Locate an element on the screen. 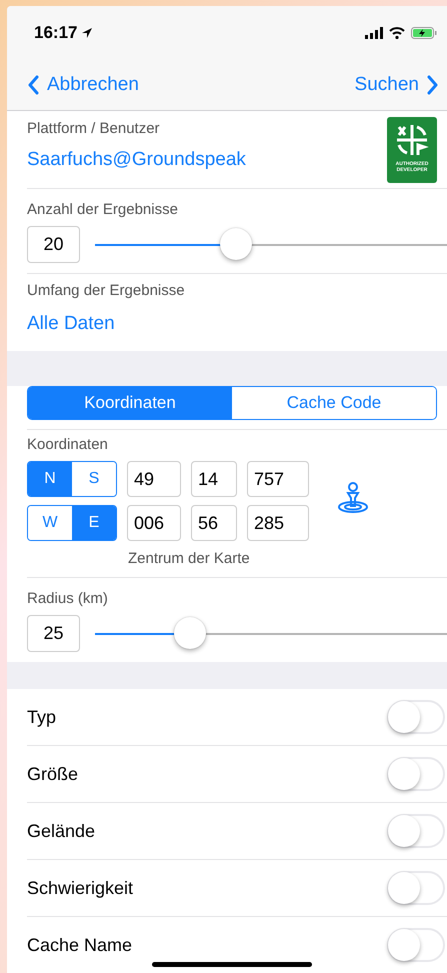  coordinate-field: 14 is located at coordinates (214, 479).